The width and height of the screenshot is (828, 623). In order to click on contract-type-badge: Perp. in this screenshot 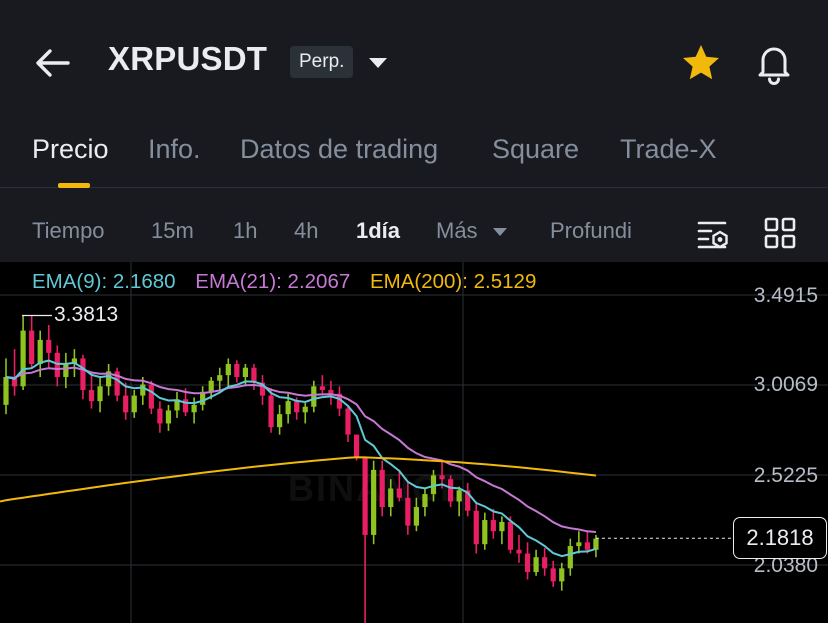, I will do `click(322, 62)`.